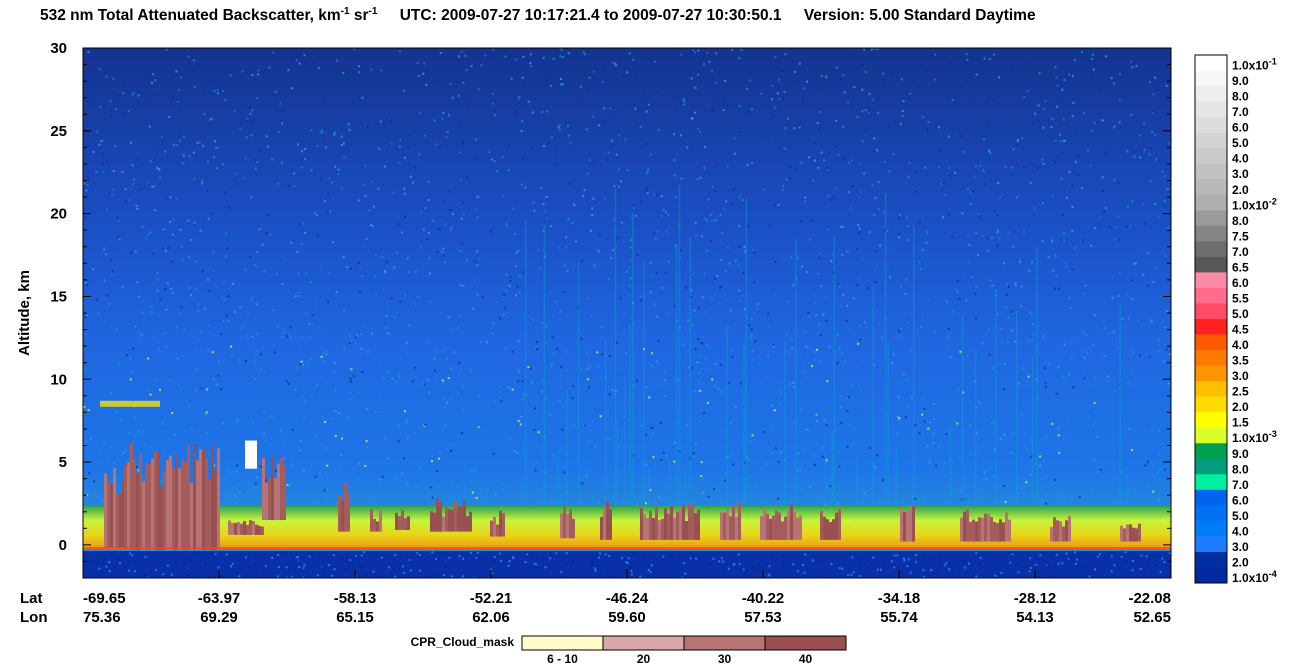 The height and width of the screenshot is (667, 1300). I want to click on lon-tick-label: 52.65, so click(1152, 617).